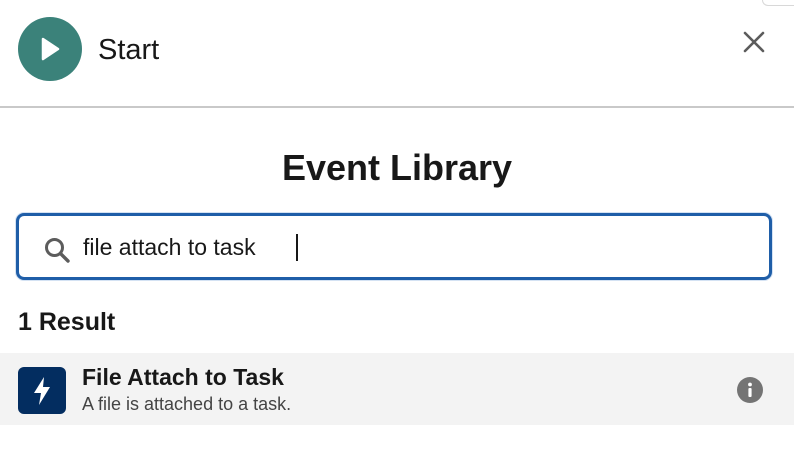 This screenshot has width=794, height=460. What do you see at coordinates (413, 247) in the screenshot?
I see `search-input` at bounding box center [413, 247].